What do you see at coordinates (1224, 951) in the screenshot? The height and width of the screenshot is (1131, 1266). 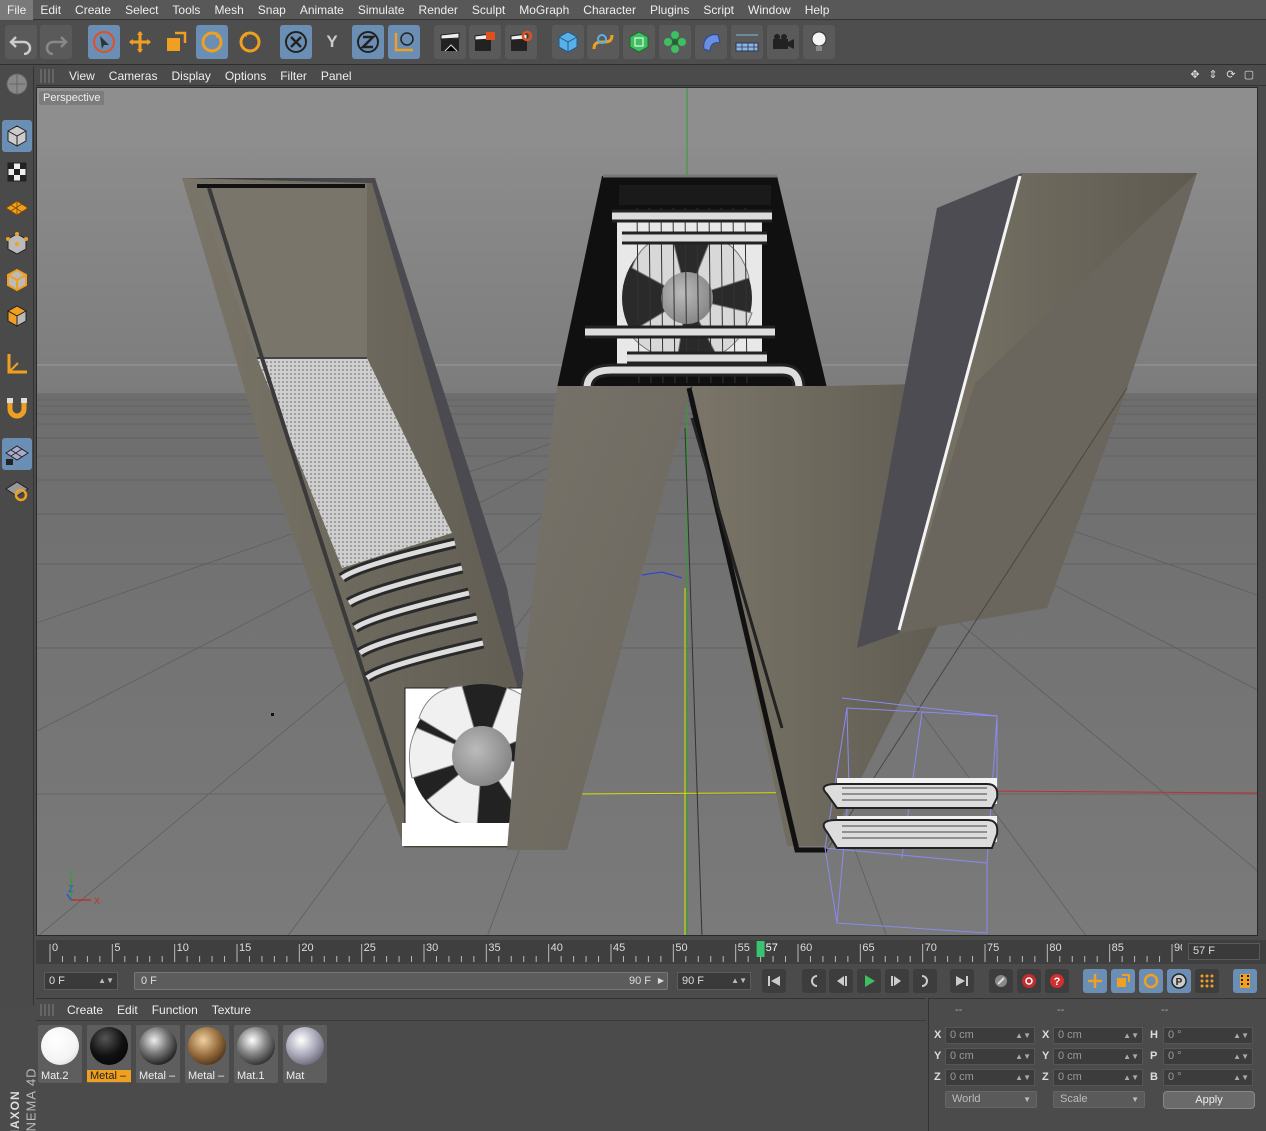 I see `current-frame-field: 57 F` at bounding box center [1224, 951].